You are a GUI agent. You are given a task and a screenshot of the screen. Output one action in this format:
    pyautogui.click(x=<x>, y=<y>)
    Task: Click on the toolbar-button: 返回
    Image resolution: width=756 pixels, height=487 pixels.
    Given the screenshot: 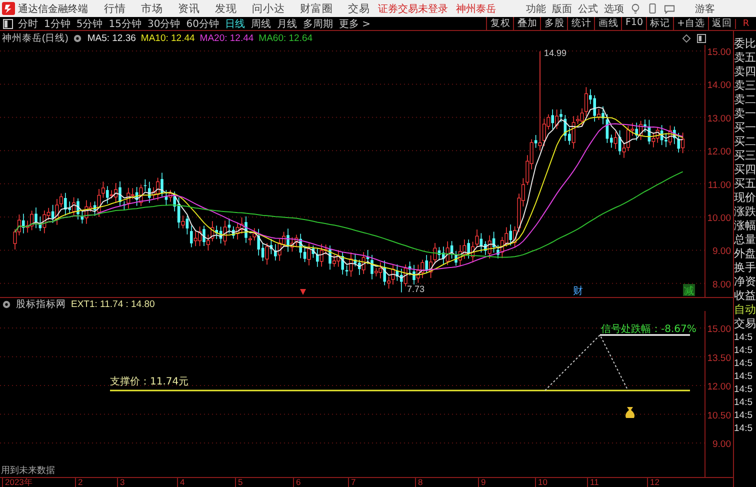 What is the action you would take?
    pyautogui.click(x=721, y=23)
    